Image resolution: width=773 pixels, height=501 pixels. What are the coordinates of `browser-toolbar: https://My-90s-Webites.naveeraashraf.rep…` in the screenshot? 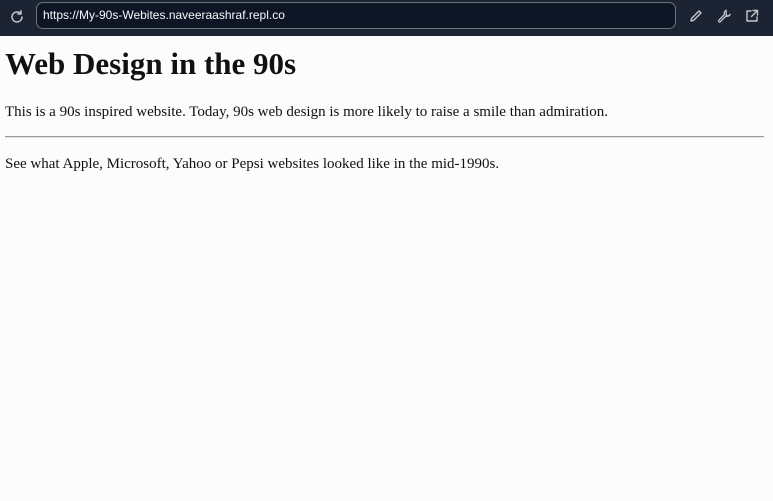 It's located at (386, 18).